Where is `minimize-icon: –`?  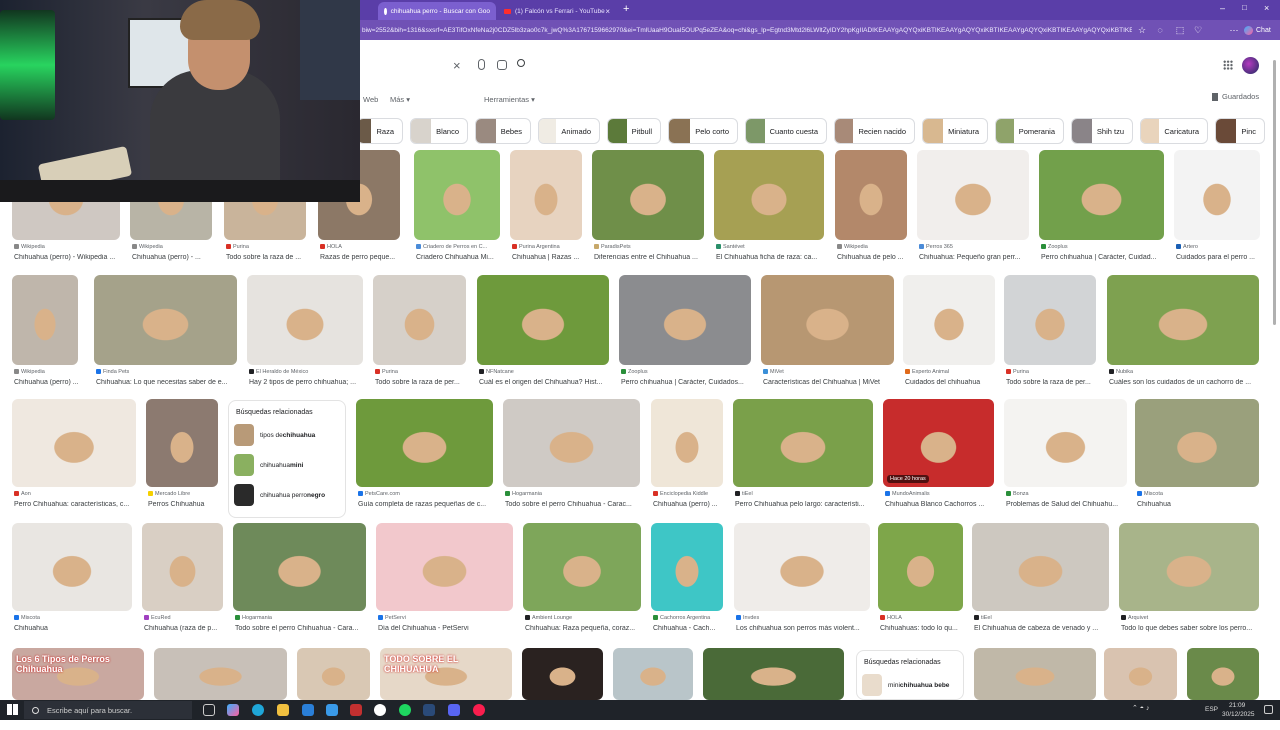
minimize-icon: – is located at coordinates (1222, 8).